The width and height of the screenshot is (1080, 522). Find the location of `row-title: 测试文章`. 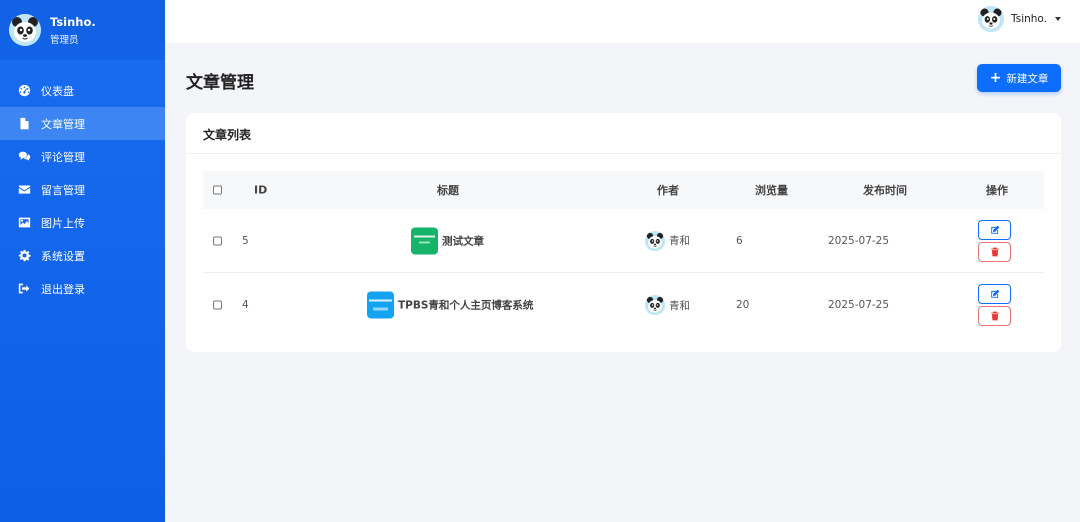

row-title: 测试文章 is located at coordinates (447, 240).